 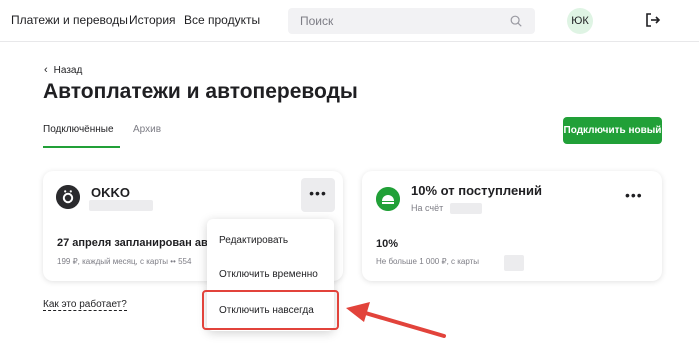 I want to click on highlight-frame, so click(x=270, y=310).